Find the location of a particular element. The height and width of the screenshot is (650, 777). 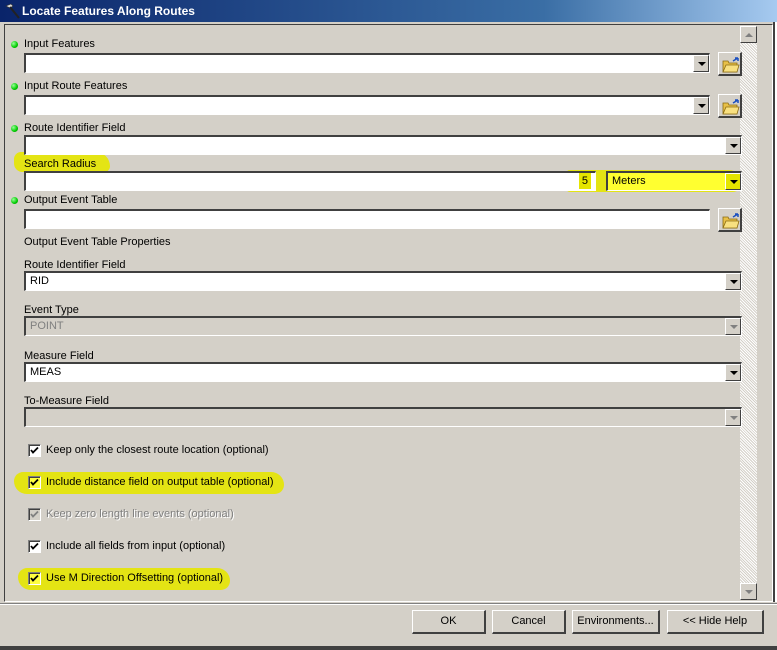

input-features-browse-button is located at coordinates (730, 64).